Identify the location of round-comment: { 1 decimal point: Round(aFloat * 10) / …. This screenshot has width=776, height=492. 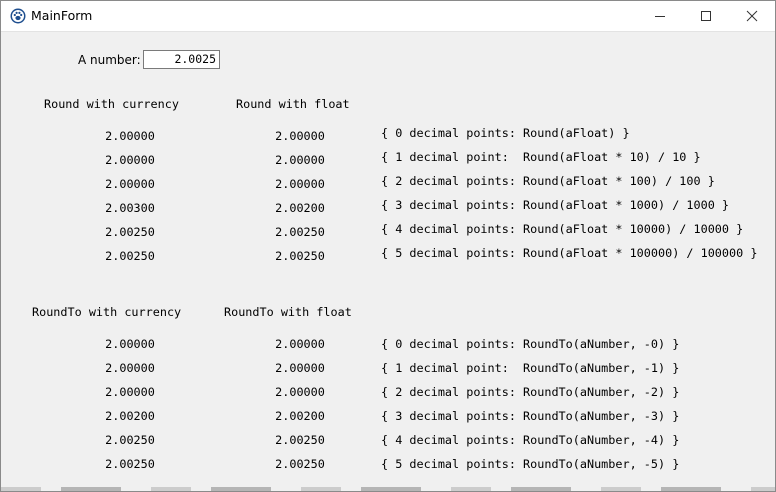
(541, 157).